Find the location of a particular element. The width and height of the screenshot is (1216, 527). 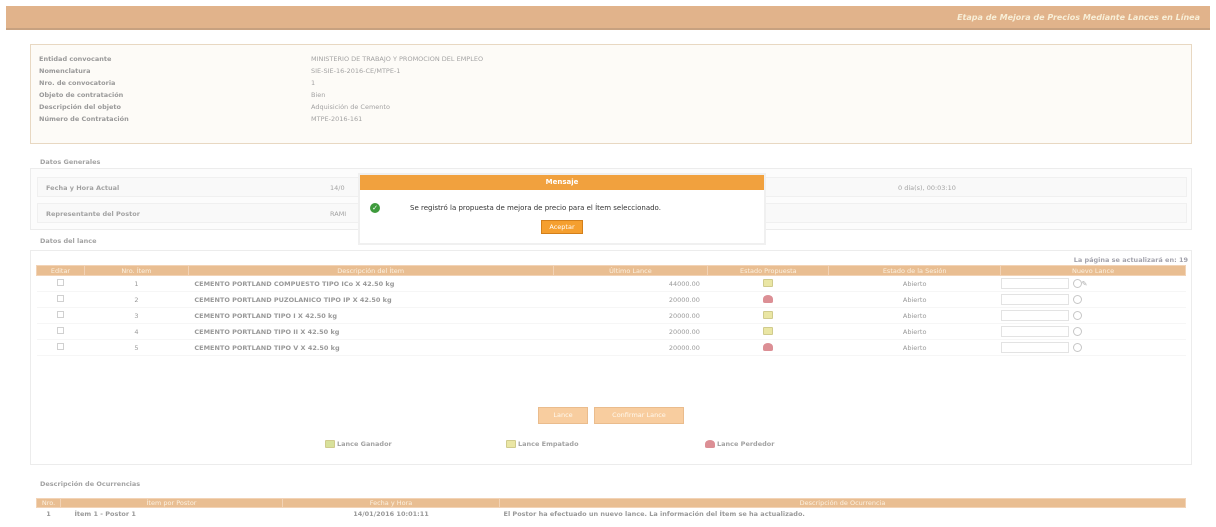

accept-button: Aceptar is located at coordinates (562, 227).